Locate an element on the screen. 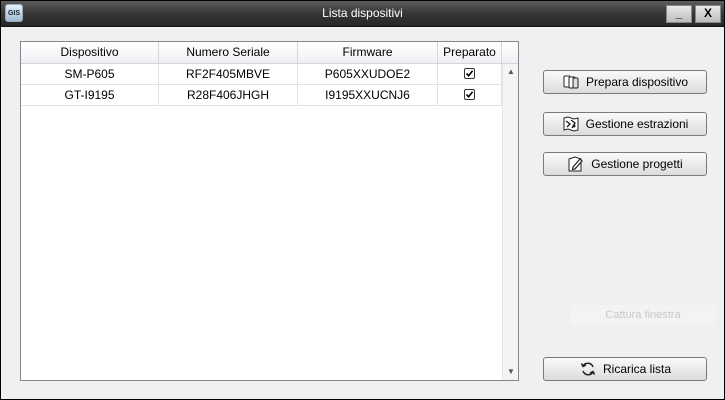 This screenshot has width=725, height=400. prepara-dispositivo-label: Prepara dispositivo is located at coordinates (637, 82).